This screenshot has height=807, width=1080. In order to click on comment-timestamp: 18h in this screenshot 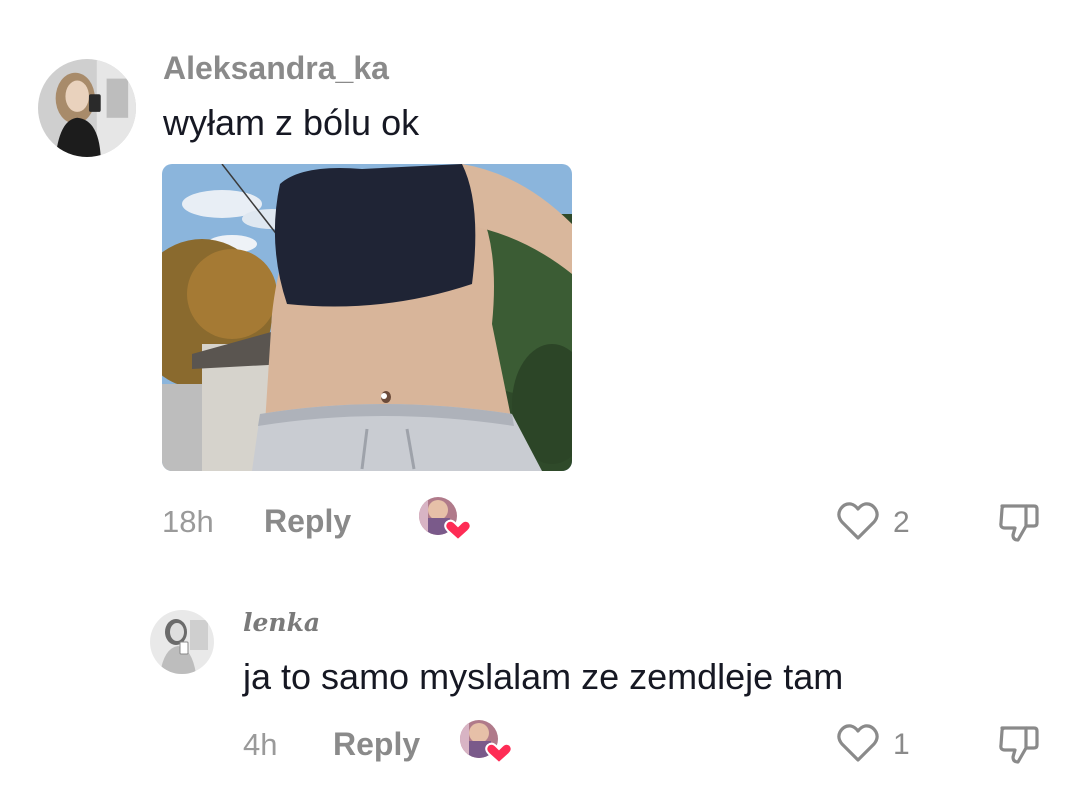, I will do `click(188, 521)`.